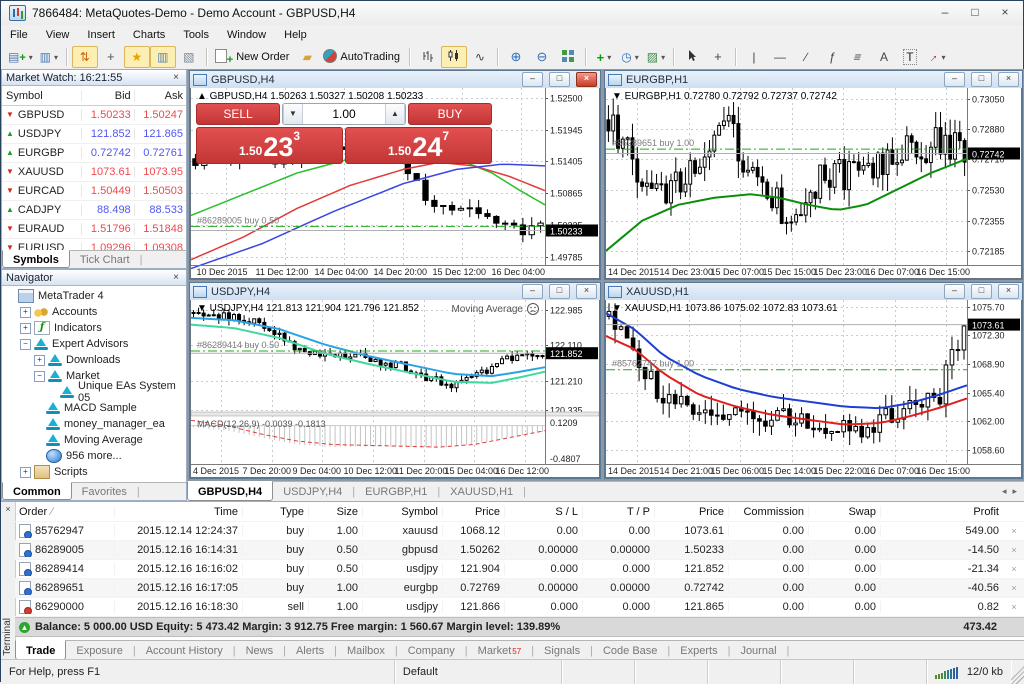  Describe the element at coordinates (196, 35) in the screenshot. I see `menu-tools: Tools` at that location.